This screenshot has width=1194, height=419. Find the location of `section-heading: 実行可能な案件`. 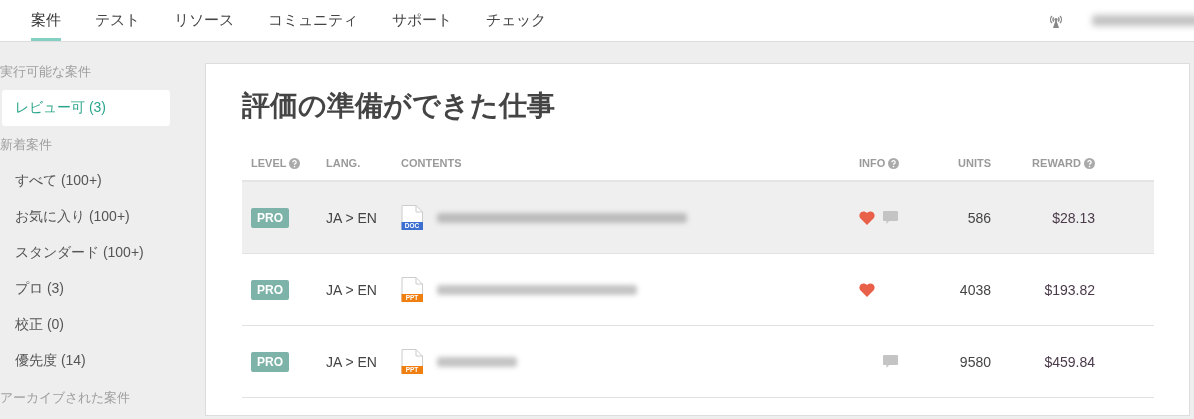

section-heading: 実行可能な案件 is located at coordinates (46, 72).